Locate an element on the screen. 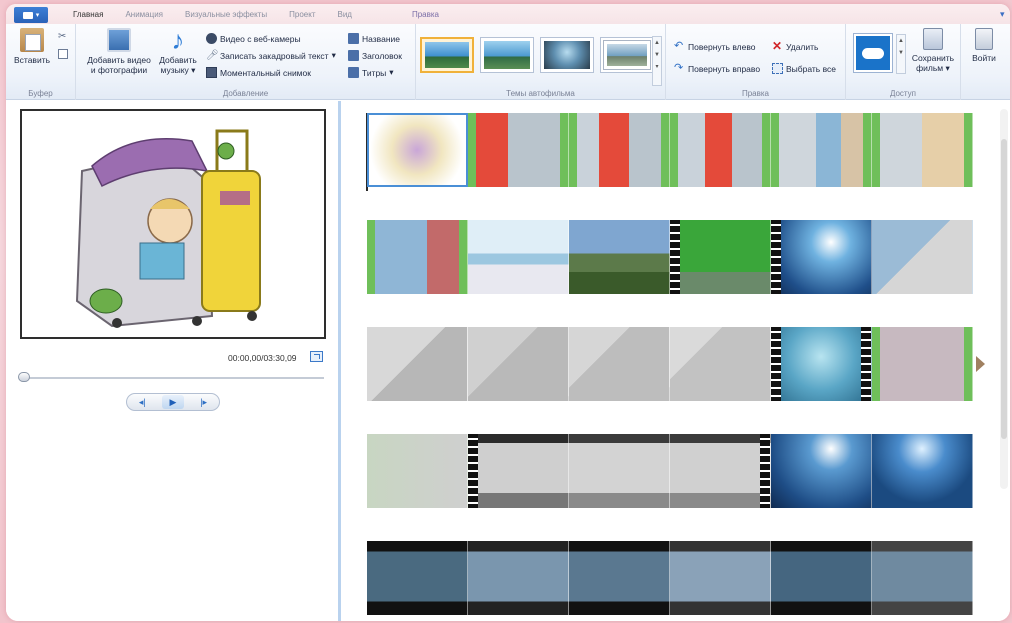 This screenshot has height=623, width=1012. playback-controls: ◂| ▶ |▸ is located at coordinates (173, 402).